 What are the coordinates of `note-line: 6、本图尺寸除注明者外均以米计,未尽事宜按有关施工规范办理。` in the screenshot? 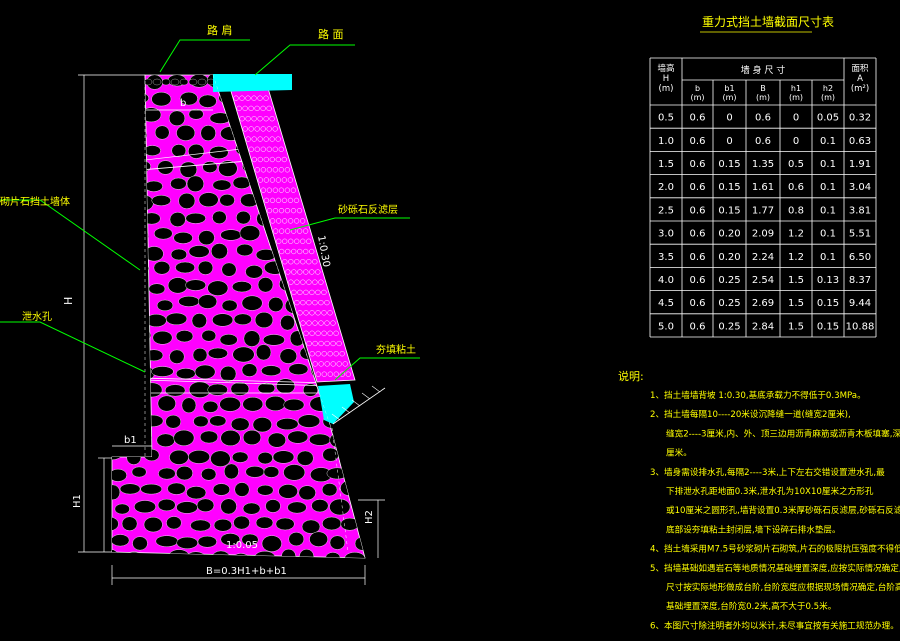 It's located at (774, 625).